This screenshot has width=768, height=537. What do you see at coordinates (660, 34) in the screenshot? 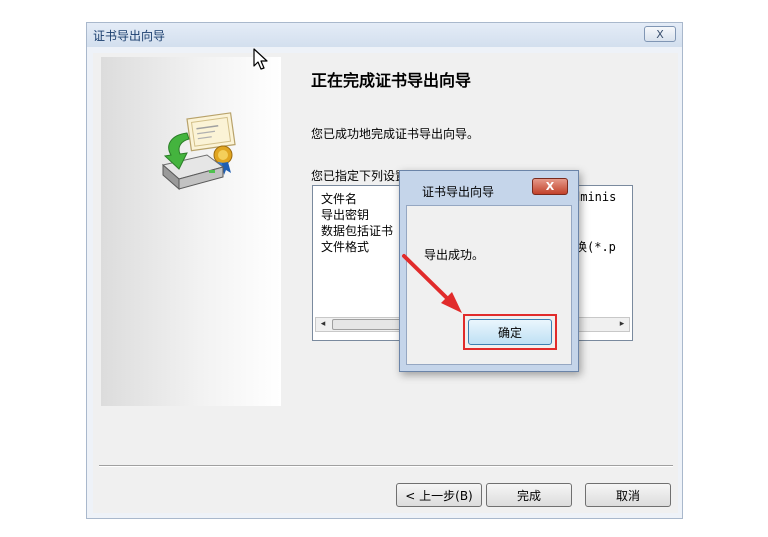
I see `close-button: X` at bounding box center [660, 34].